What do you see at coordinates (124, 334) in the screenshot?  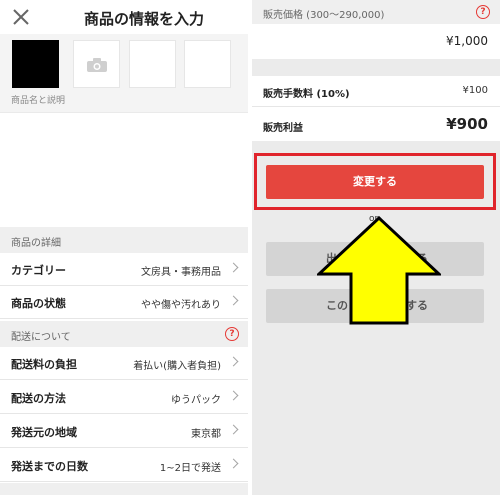 I see `shipping-section-header: 配送について ?` at bounding box center [124, 334].